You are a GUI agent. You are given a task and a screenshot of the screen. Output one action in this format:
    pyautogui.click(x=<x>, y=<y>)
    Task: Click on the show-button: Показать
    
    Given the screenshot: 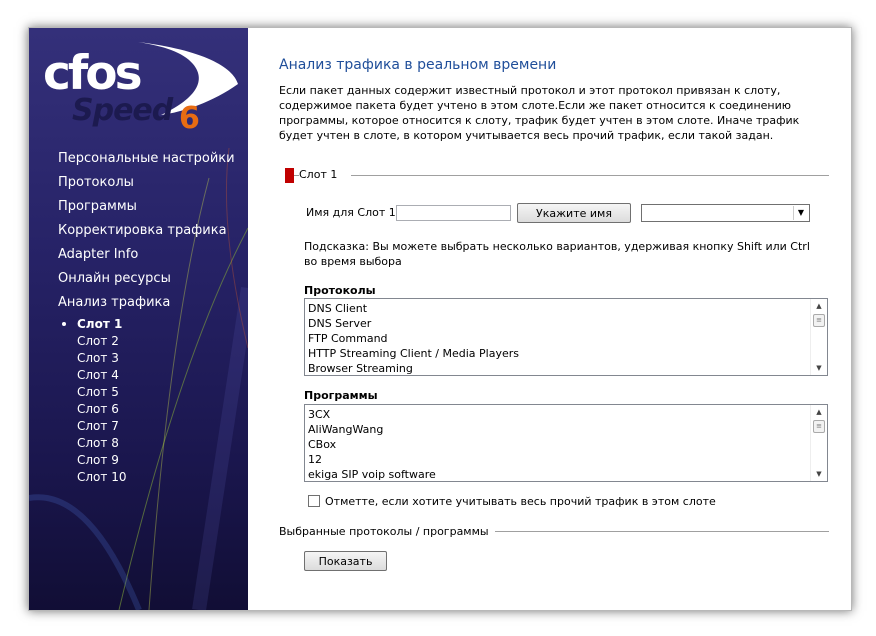 What is the action you would take?
    pyautogui.click(x=345, y=561)
    